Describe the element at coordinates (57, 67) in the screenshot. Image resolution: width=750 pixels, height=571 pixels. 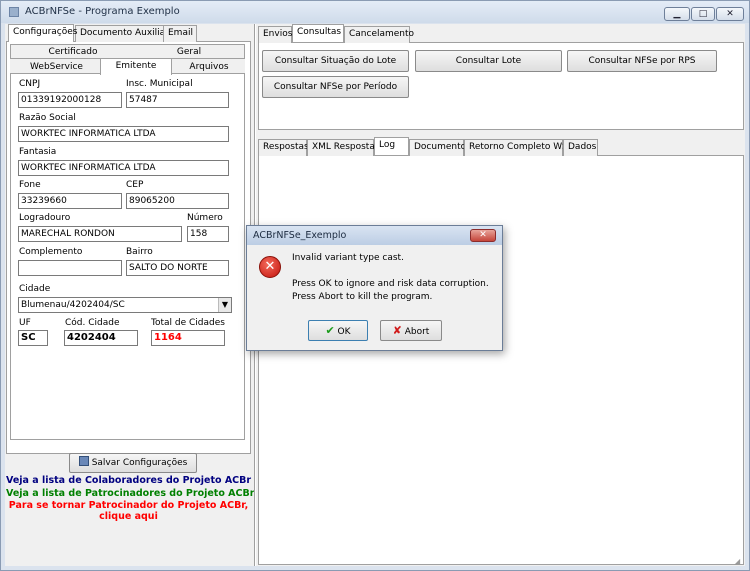
I see `subtab-webservice: WebService` at that location.